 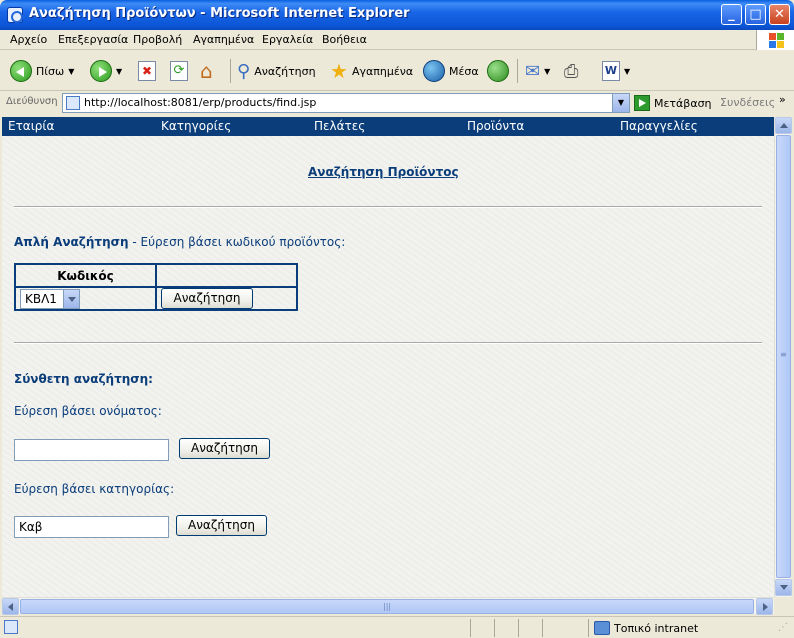 I want to click on grip-icon: ≡, so click(x=783, y=354).